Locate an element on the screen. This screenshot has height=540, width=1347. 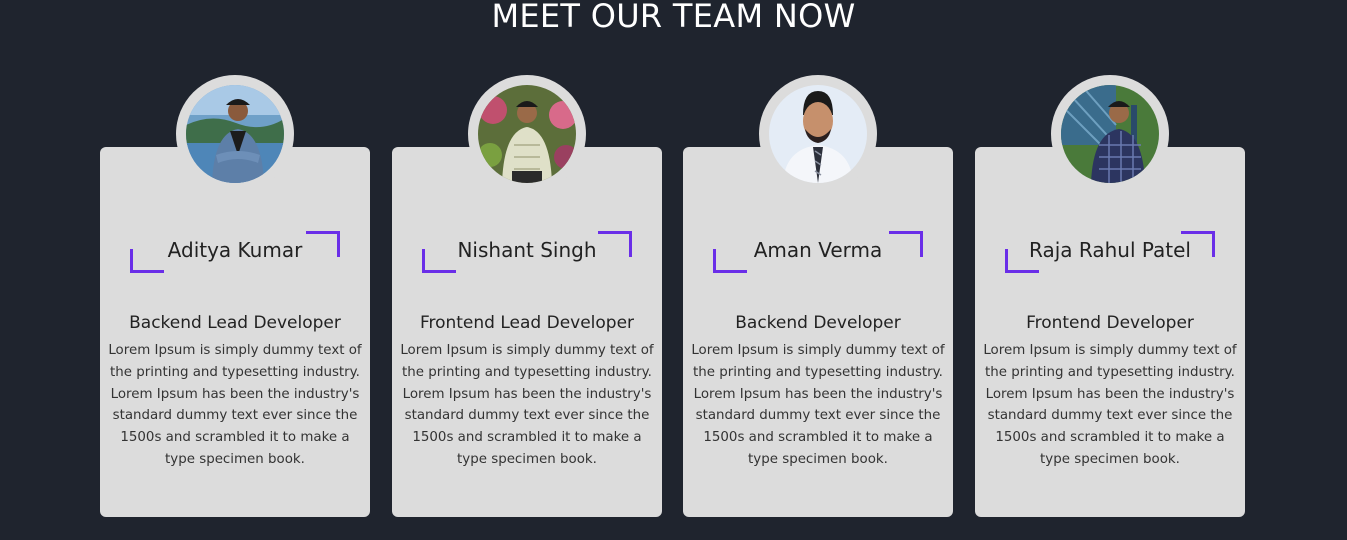
name-frame: Aman Verma is located at coordinates (818, 252).